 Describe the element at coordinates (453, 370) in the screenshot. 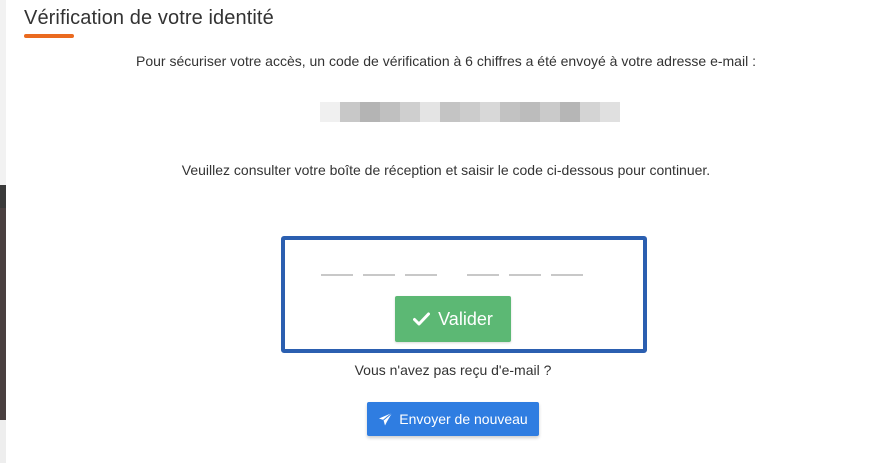

I see `resend-question-text: Vous n'avez pas reçu d'e-mail ?` at that location.